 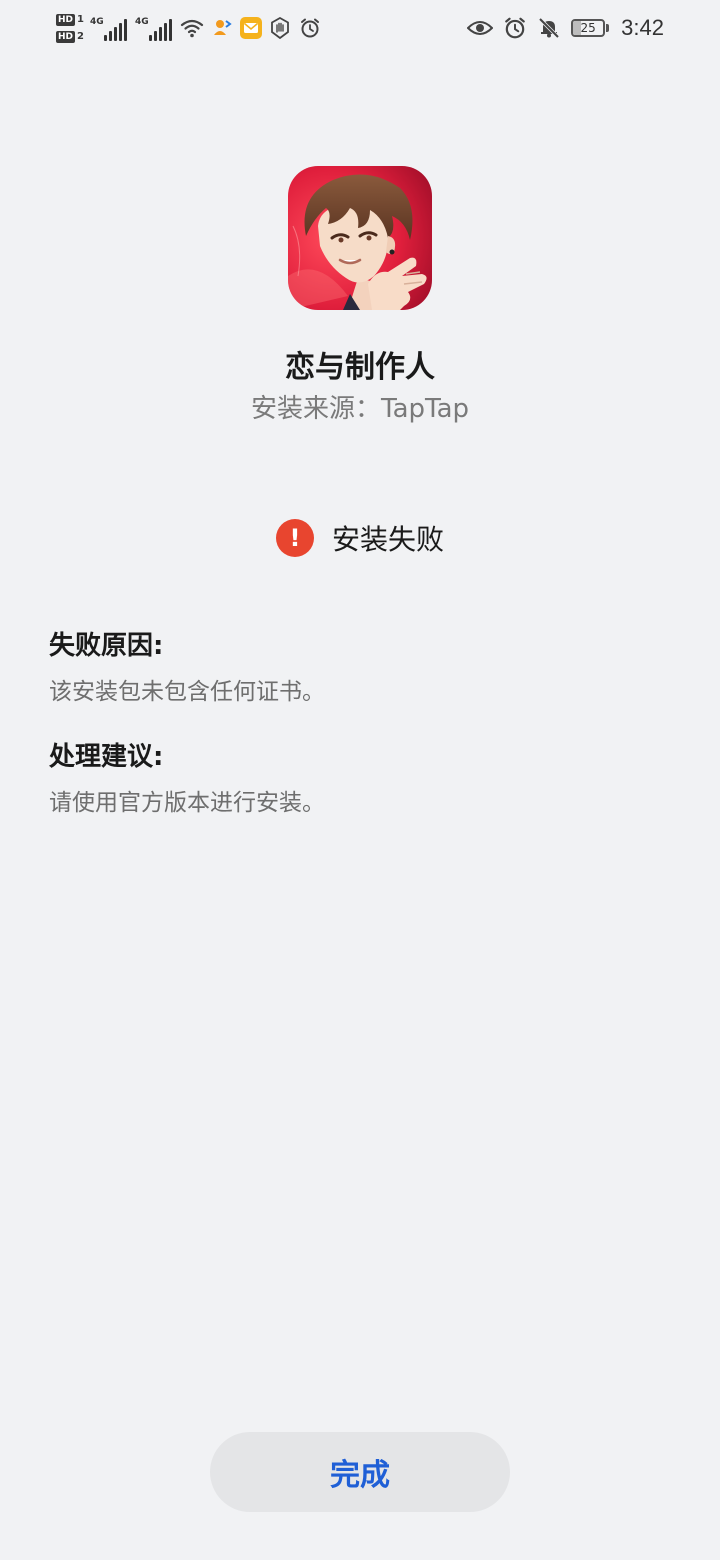 What do you see at coordinates (608, 28) in the screenshot?
I see `battery-tip` at bounding box center [608, 28].